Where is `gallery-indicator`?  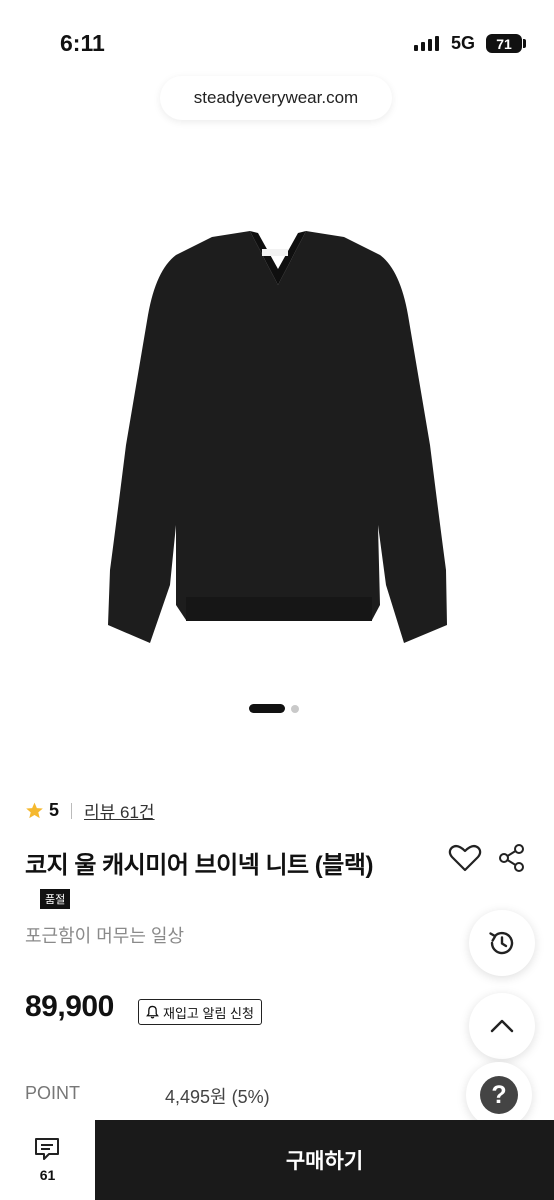 gallery-indicator is located at coordinates (274, 708).